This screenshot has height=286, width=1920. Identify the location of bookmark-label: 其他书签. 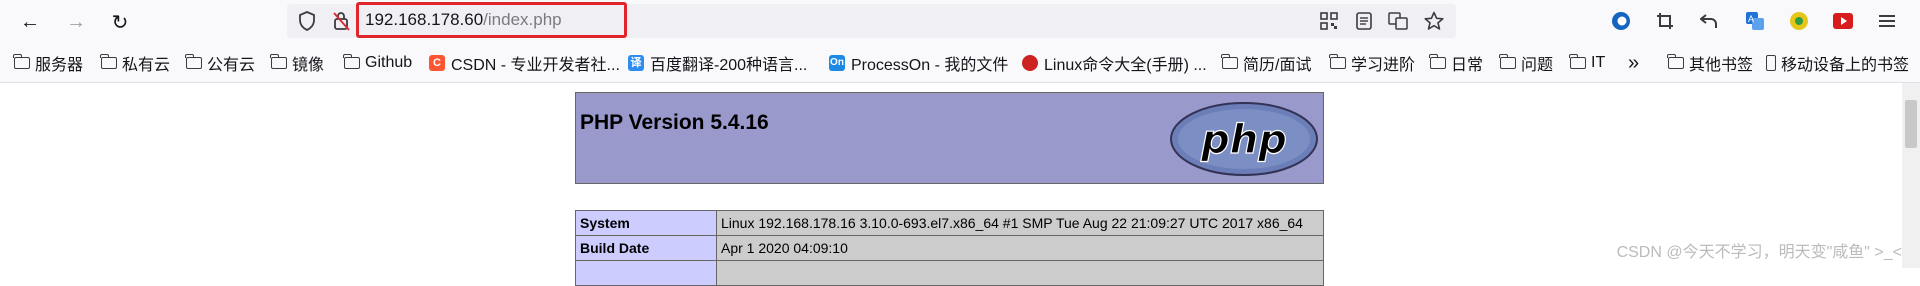
(1721, 65).